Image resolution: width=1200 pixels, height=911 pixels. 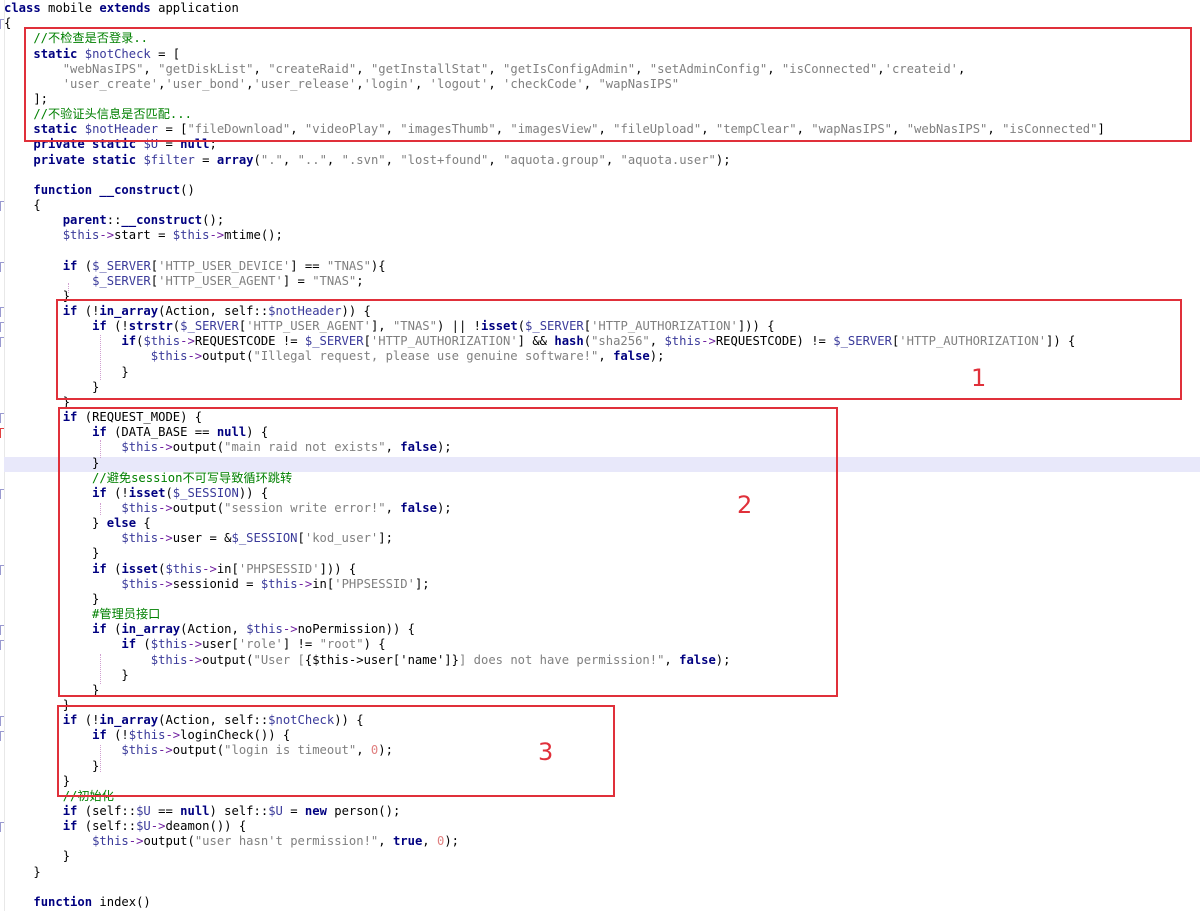 I want to click on code-token: class, so click(x=22, y=8).